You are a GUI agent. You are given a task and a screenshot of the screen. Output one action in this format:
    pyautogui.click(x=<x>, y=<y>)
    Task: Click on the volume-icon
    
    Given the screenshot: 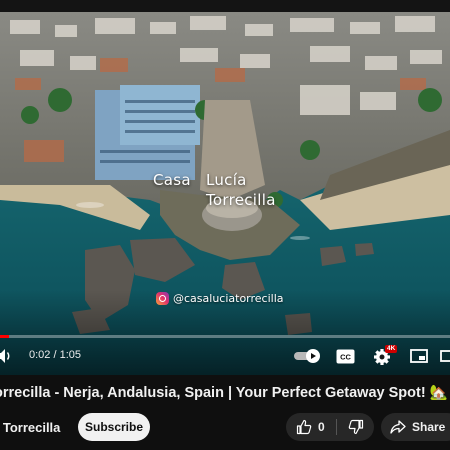 What is the action you would take?
    pyautogui.click(x=7, y=356)
    